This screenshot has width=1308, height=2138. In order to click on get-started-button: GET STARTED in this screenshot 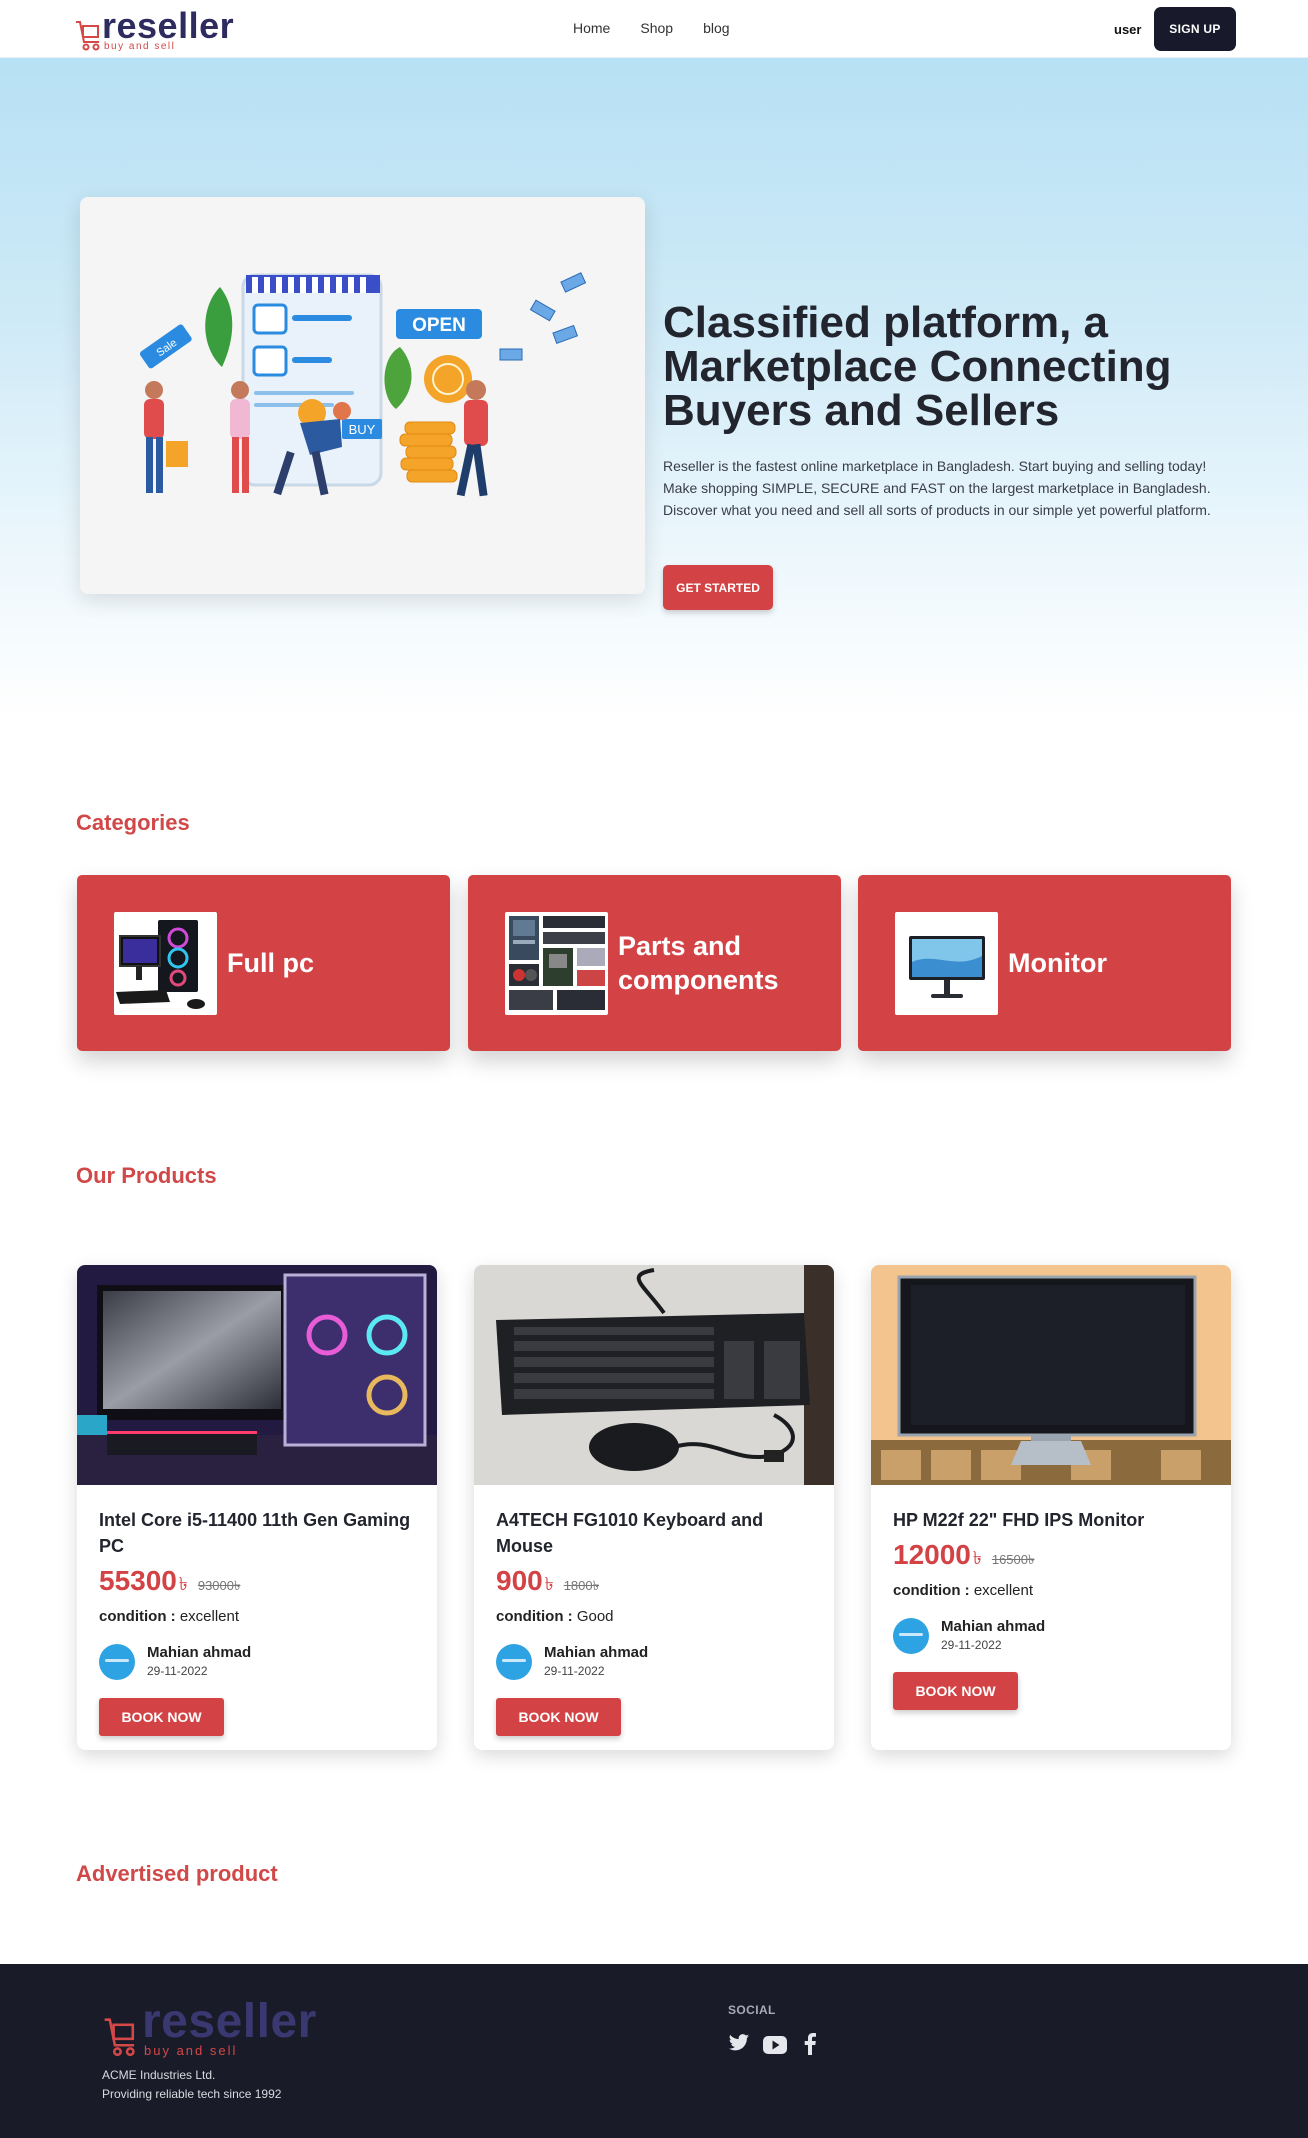, I will do `click(718, 587)`.